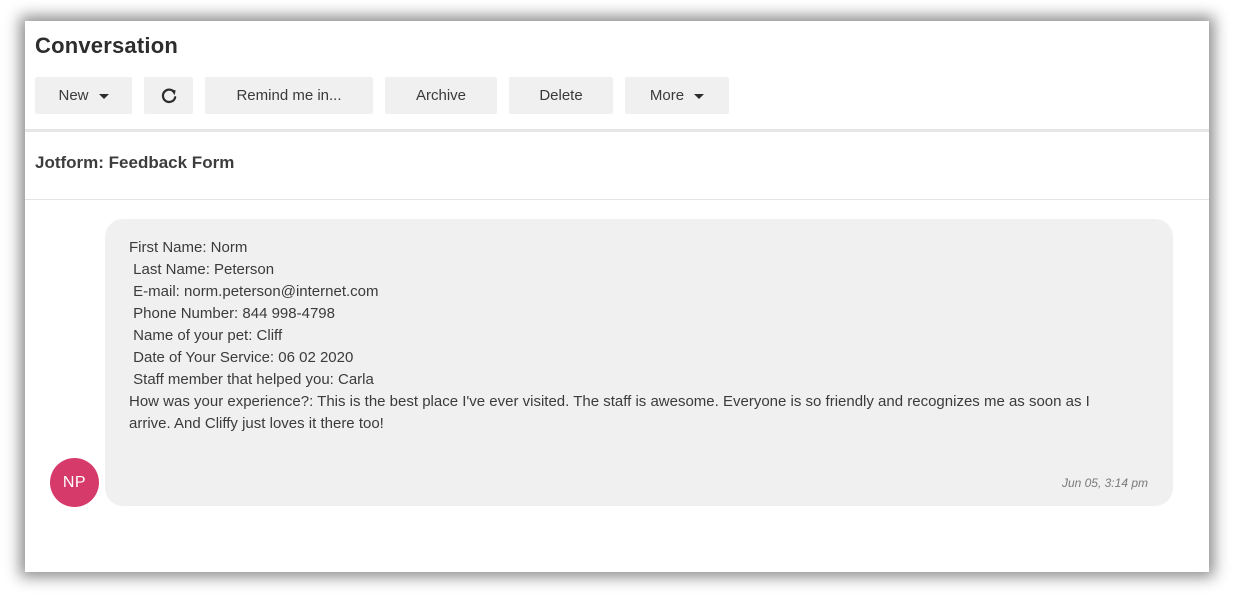 This screenshot has width=1236, height=596. I want to click on avatar-initials: NP, so click(74, 482).